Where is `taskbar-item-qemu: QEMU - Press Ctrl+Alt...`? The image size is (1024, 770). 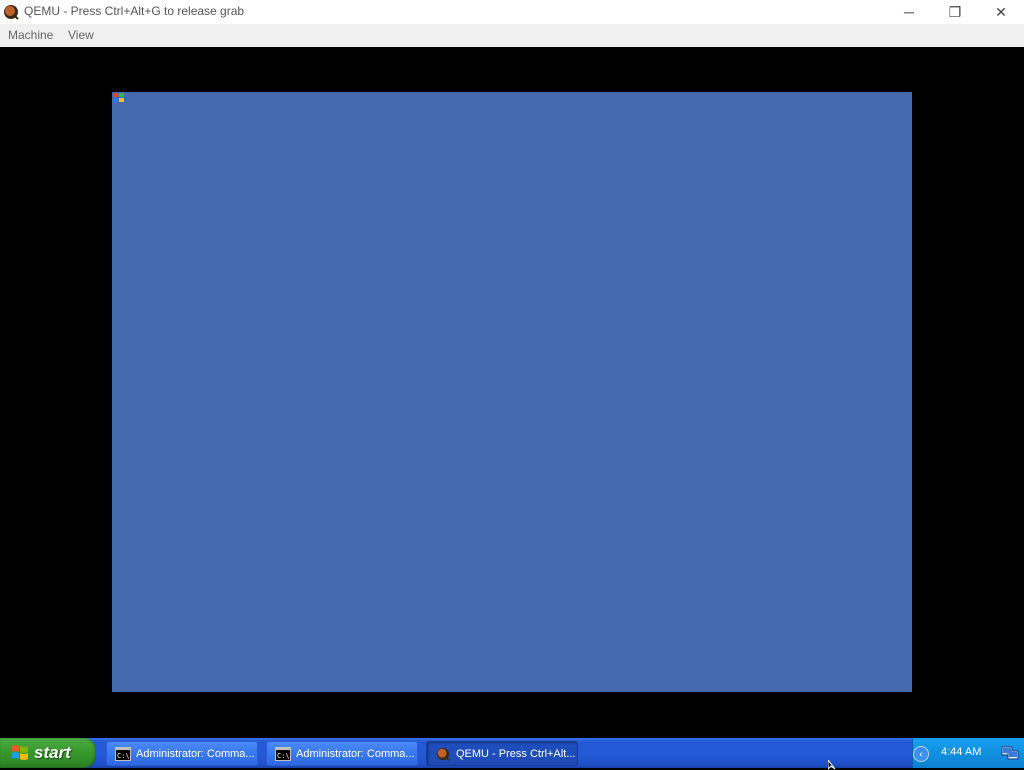
taskbar-item-qemu: QEMU - Press Ctrl+Alt... is located at coordinates (502, 753).